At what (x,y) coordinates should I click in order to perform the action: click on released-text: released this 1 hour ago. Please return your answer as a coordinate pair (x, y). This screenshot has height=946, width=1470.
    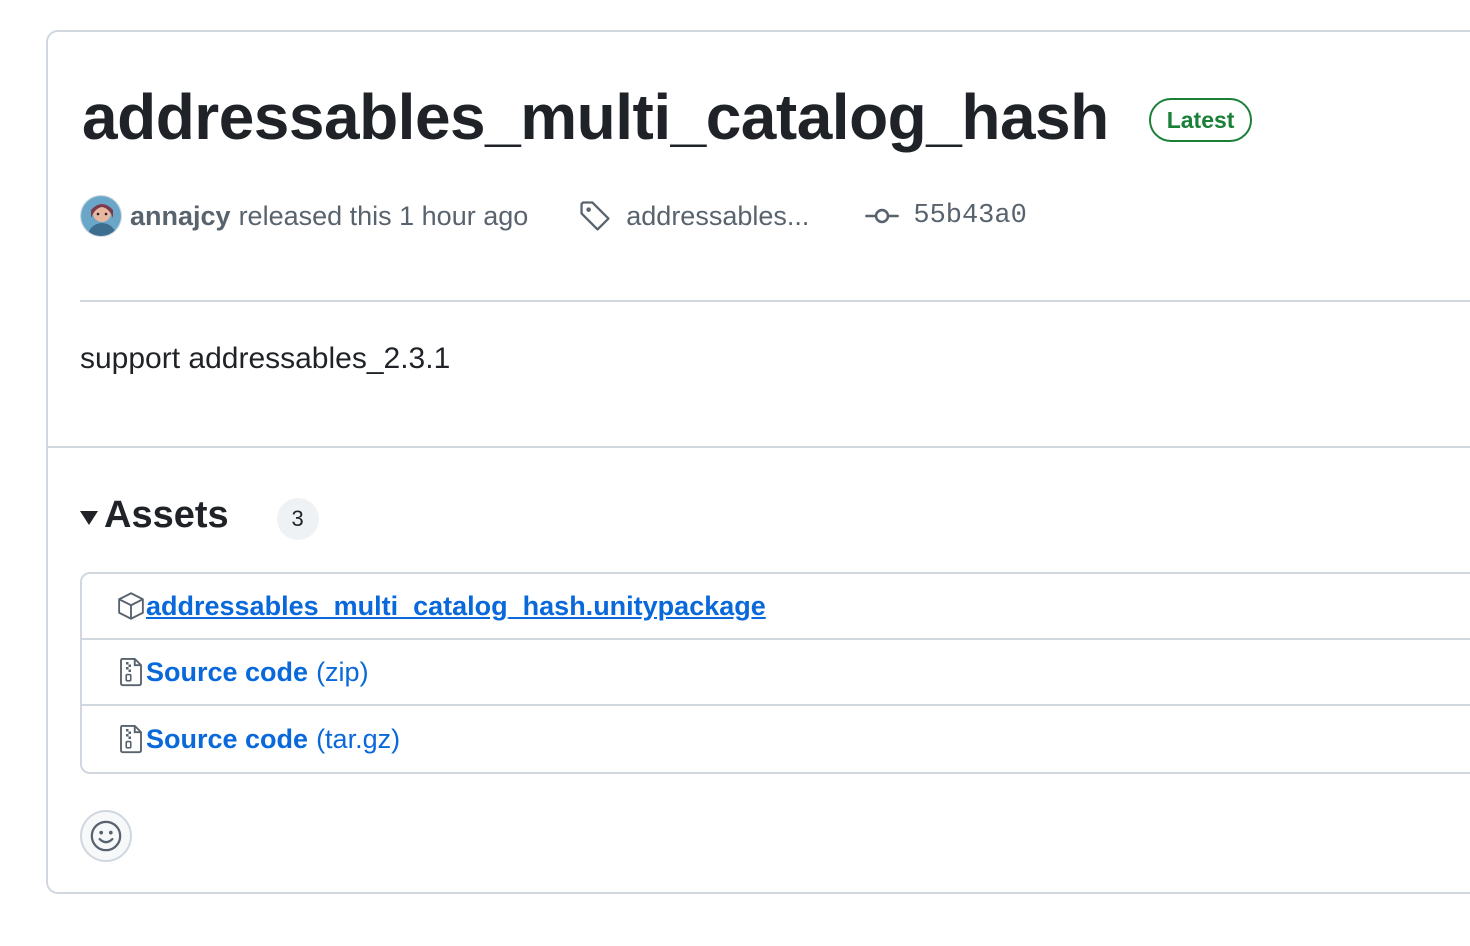
    Looking at the image, I should click on (383, 215).